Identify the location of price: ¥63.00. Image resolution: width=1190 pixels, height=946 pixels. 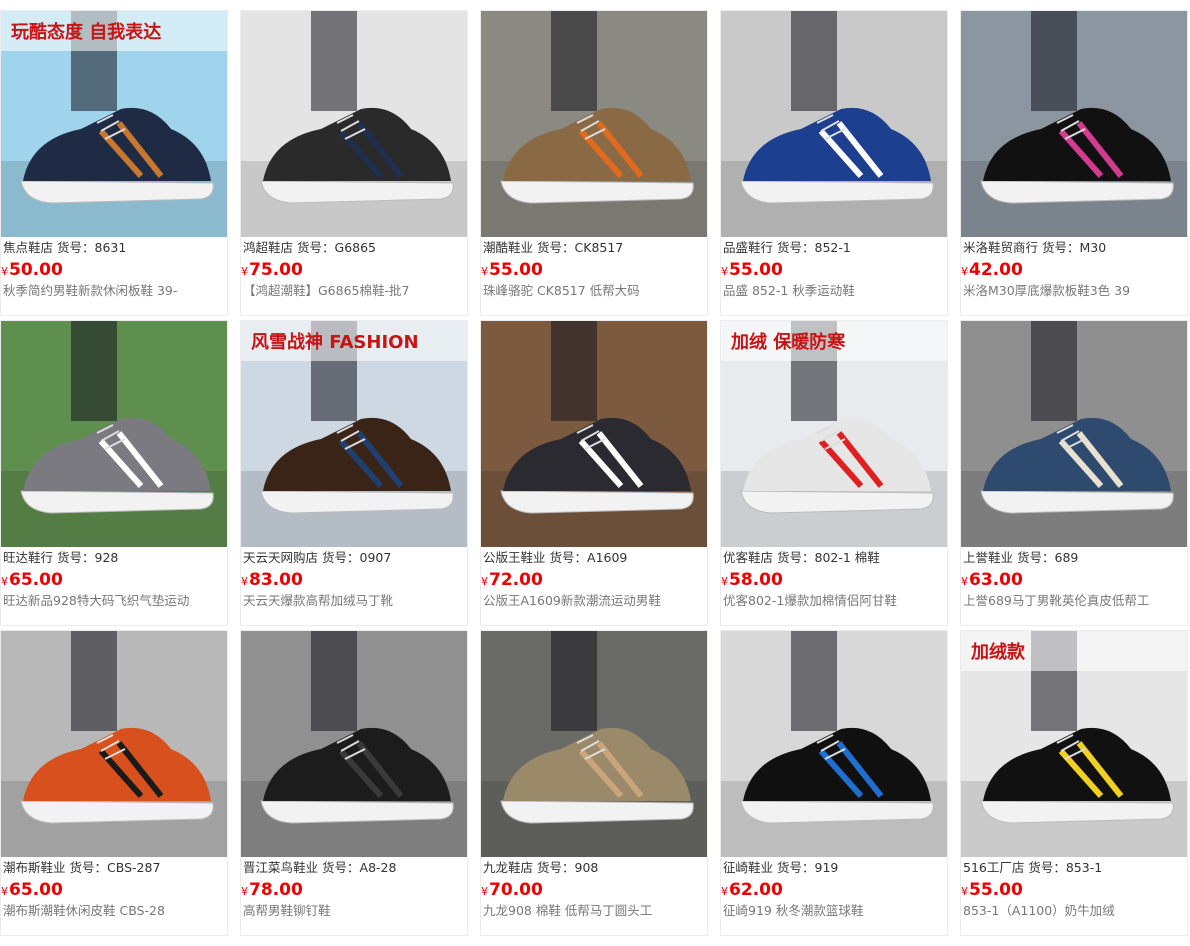
(992, 581).